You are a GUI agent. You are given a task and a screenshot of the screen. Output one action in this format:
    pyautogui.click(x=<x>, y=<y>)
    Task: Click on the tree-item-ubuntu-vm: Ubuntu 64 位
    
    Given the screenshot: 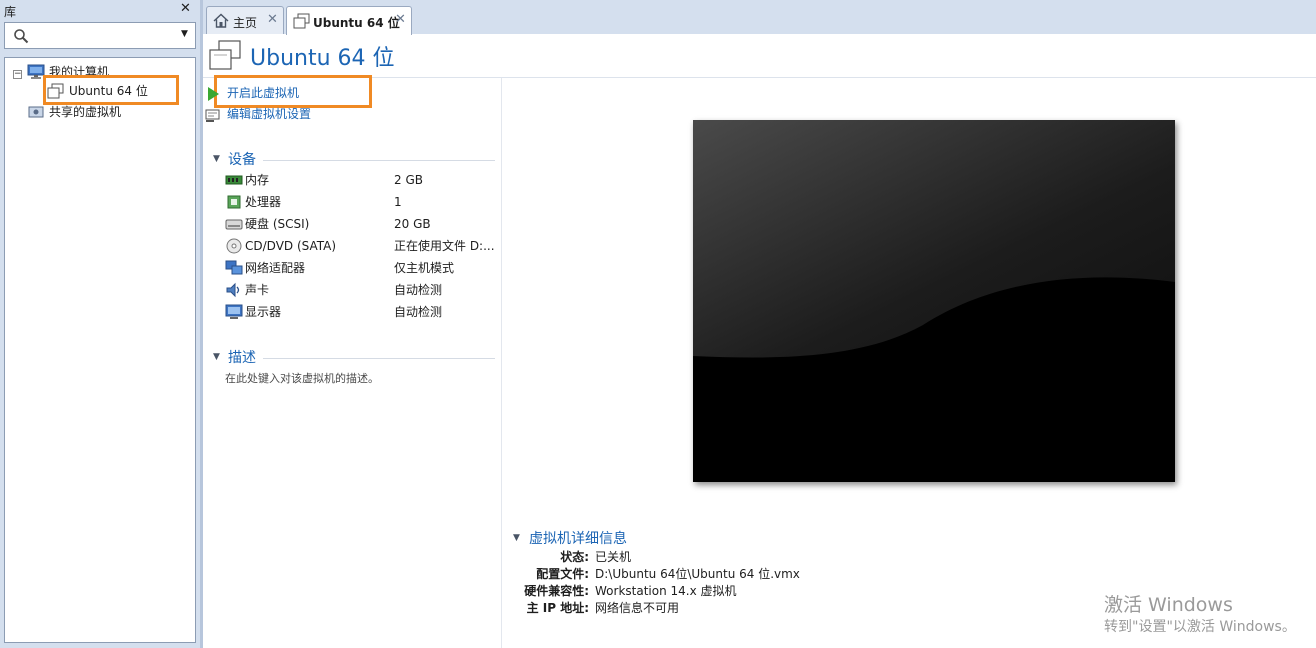 What is the action you would take?
    pyautogui.click(x=111, y=91)
    